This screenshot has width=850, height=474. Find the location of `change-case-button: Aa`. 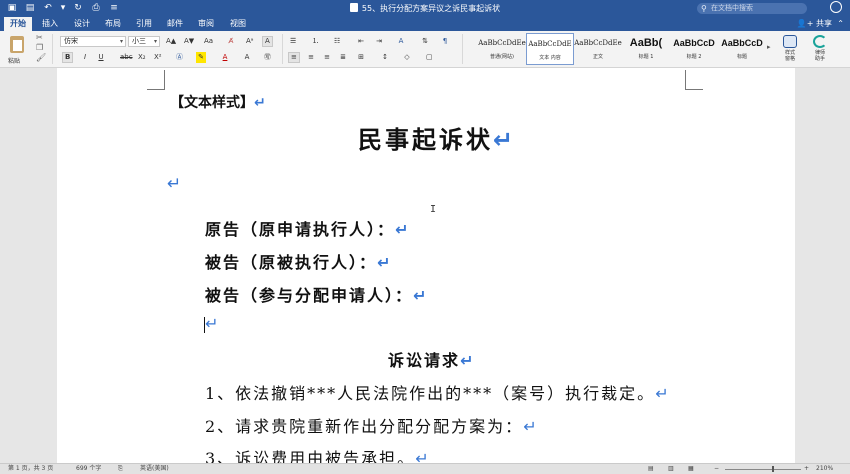

change-case-button: Aa is located at coordinates (208, 41).